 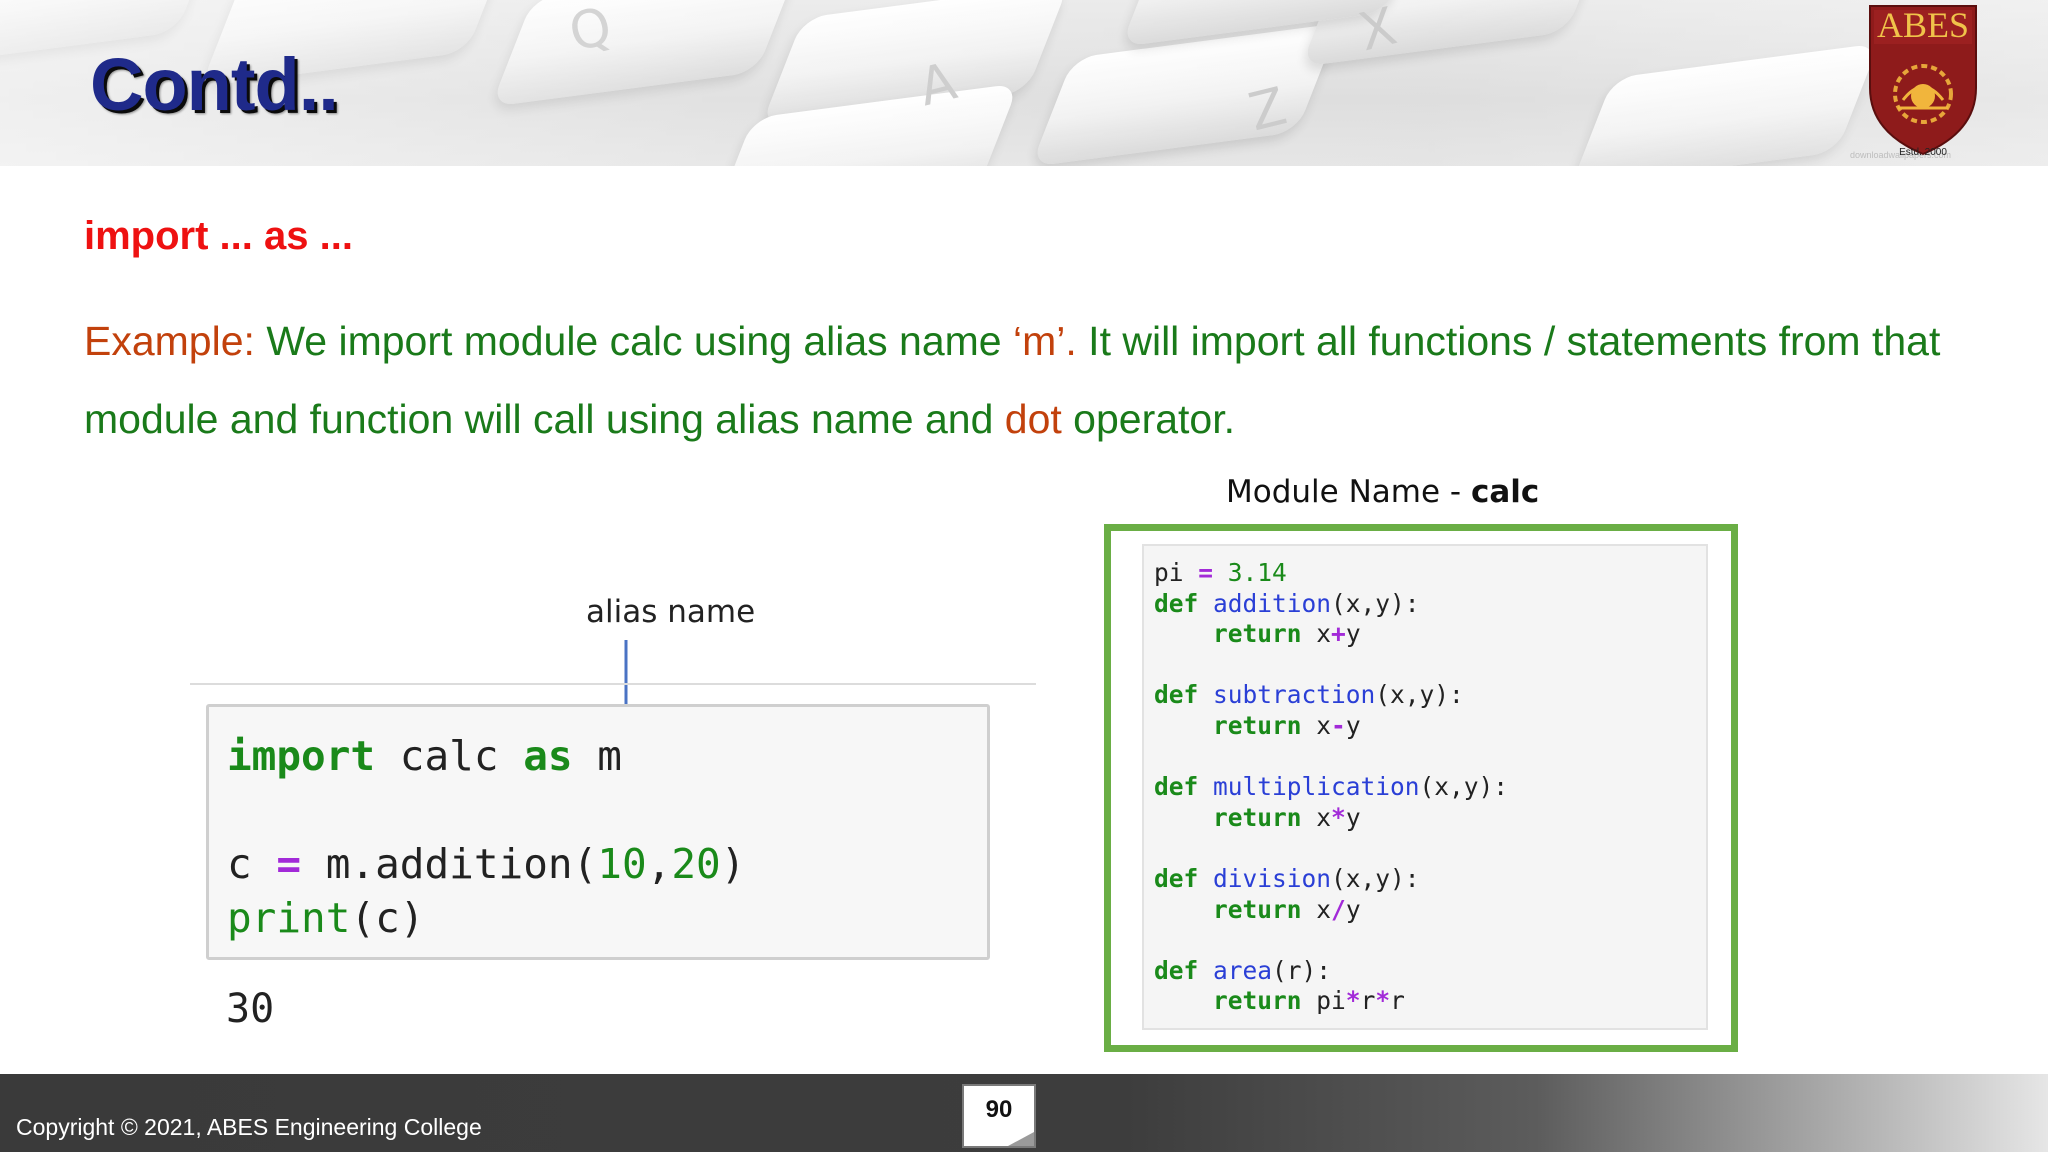 I want to click on module-name: calc, so click(x=1505, y=492).